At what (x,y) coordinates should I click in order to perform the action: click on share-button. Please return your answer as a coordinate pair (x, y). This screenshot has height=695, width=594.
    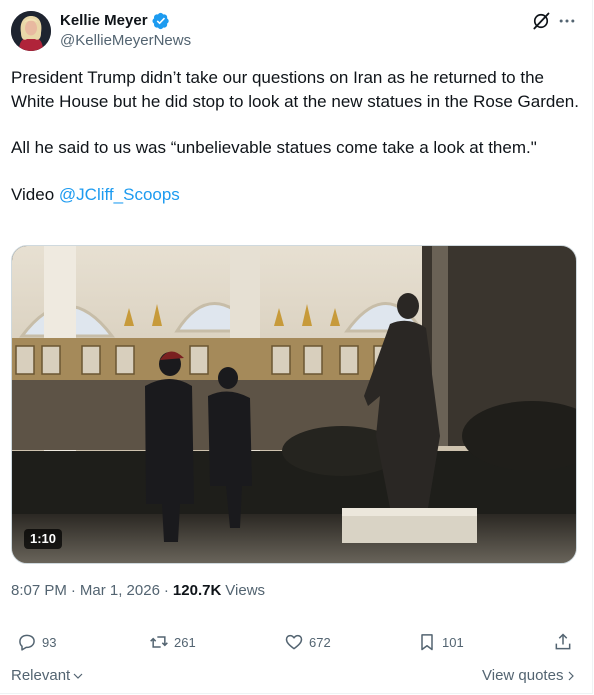
    Looking at the image, I should click on (563, 642).